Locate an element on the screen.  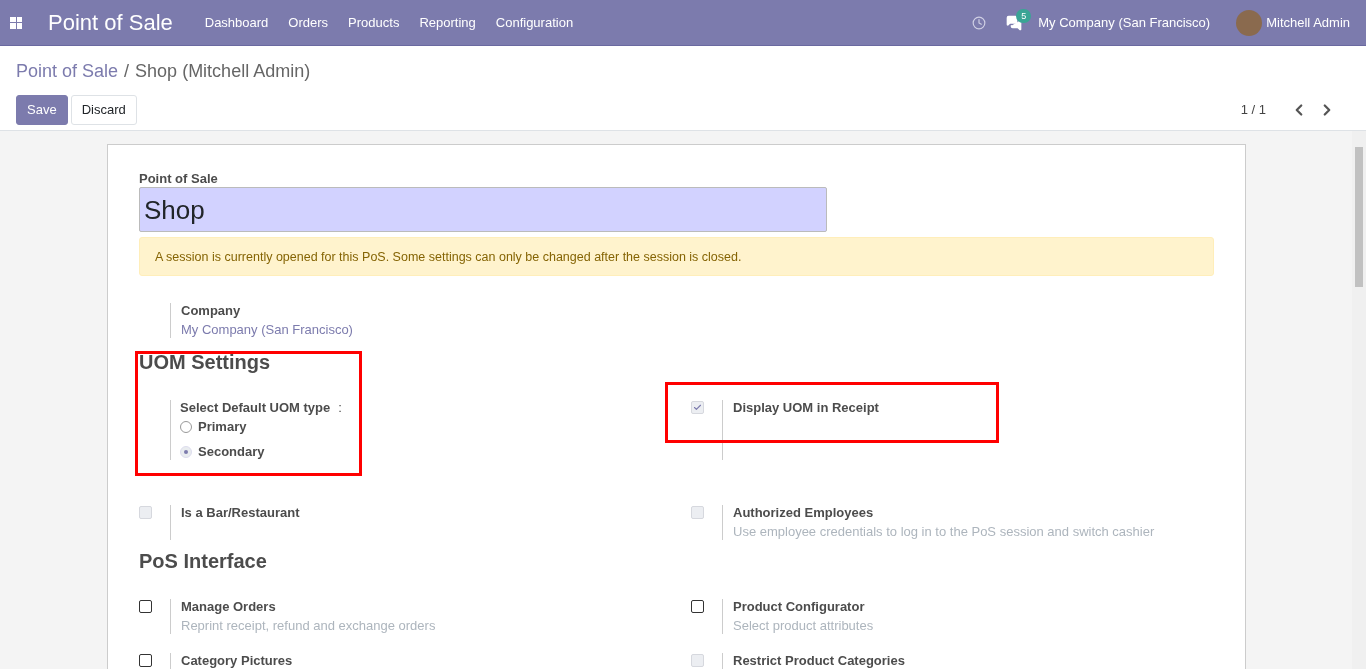
setting-label: Restrict Product Categories is located at coordinates (819, 661).